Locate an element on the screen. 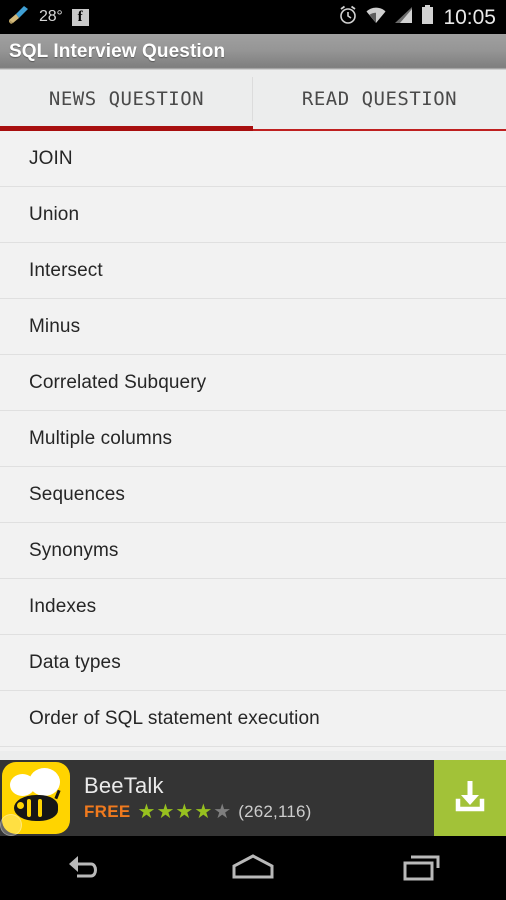 This screenshot has width=506, height=900. home-button is located at coordinates (253, 868).